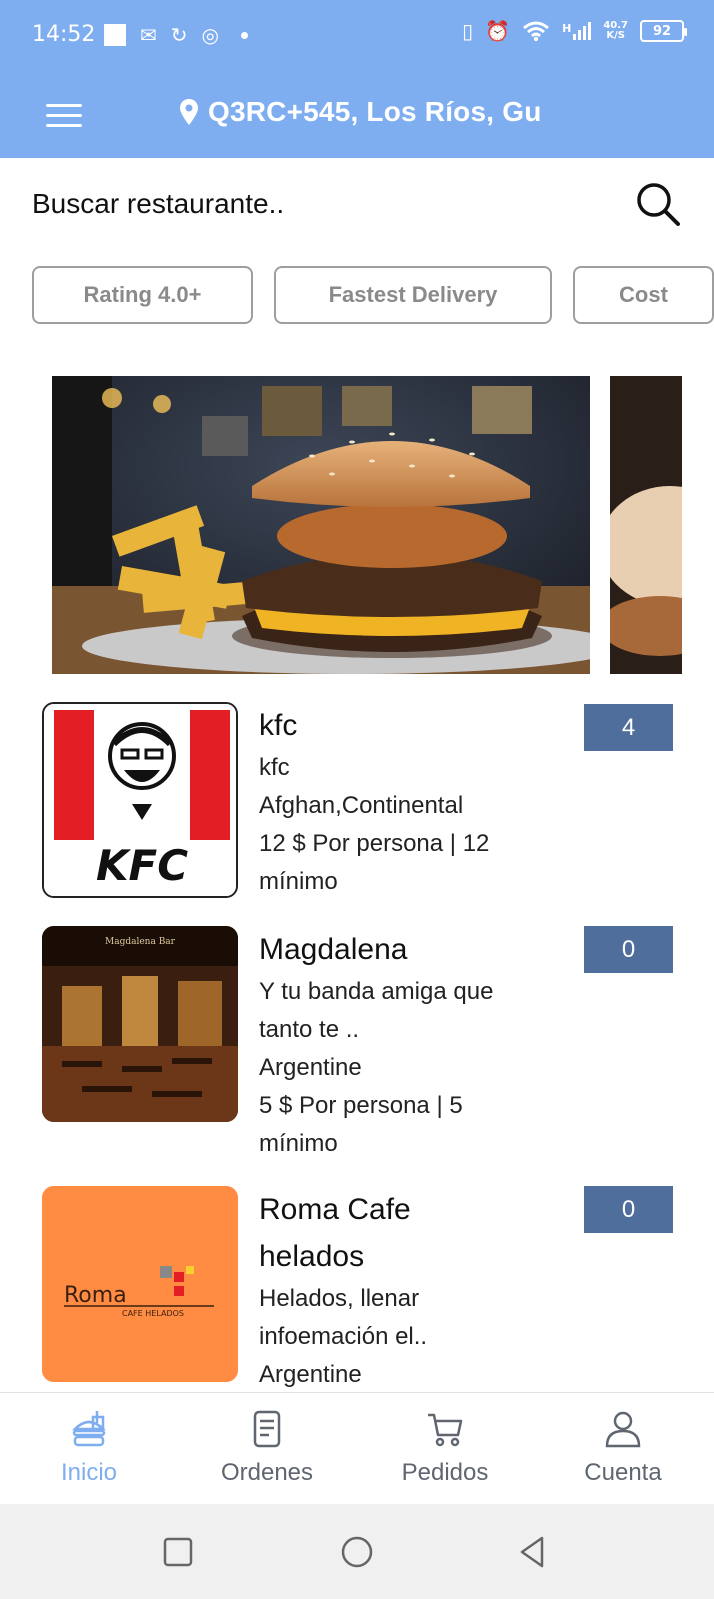  Describe the element at coordinates (179, 35) in the screenshot. I see `sync-icon: ↻` at that location.